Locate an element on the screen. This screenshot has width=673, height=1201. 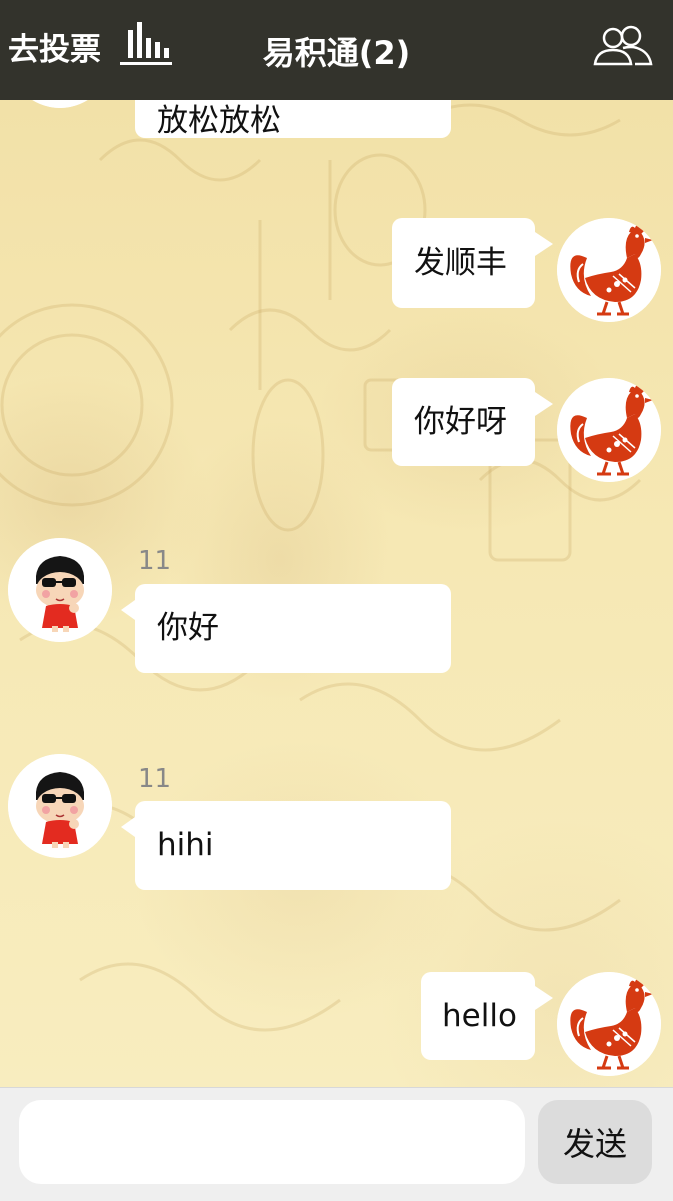
message-bubble: 发顺丰 is located at coordinates (472, 263).